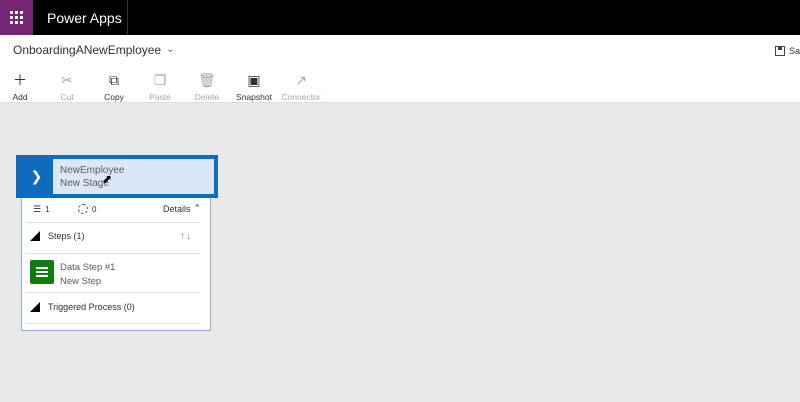  I want to click on loop-count: 0, so click(87, 209).